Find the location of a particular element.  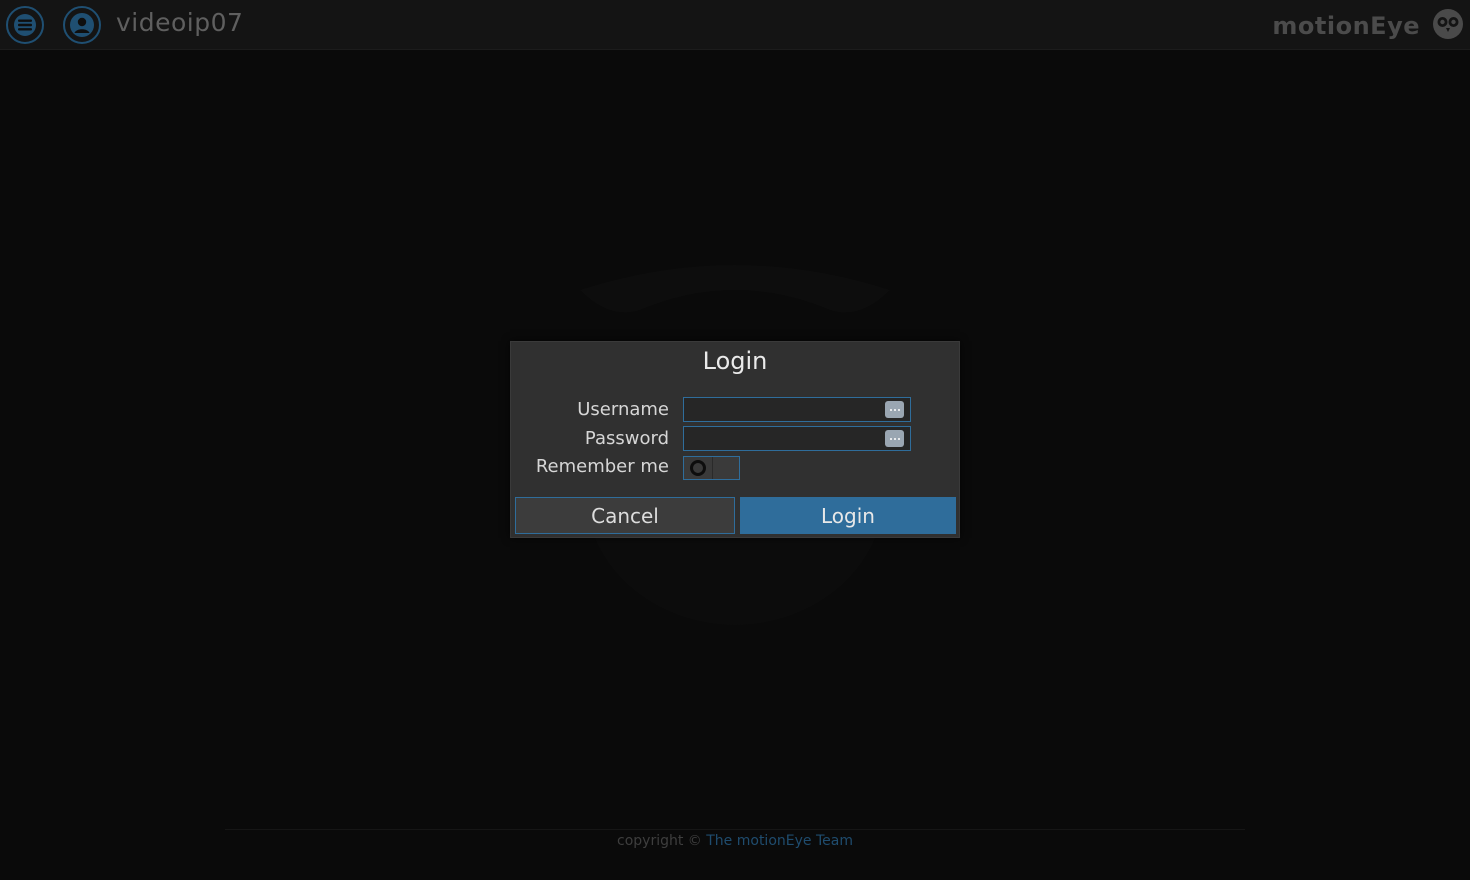

login-button: Login is located at coordinates (848, 515).